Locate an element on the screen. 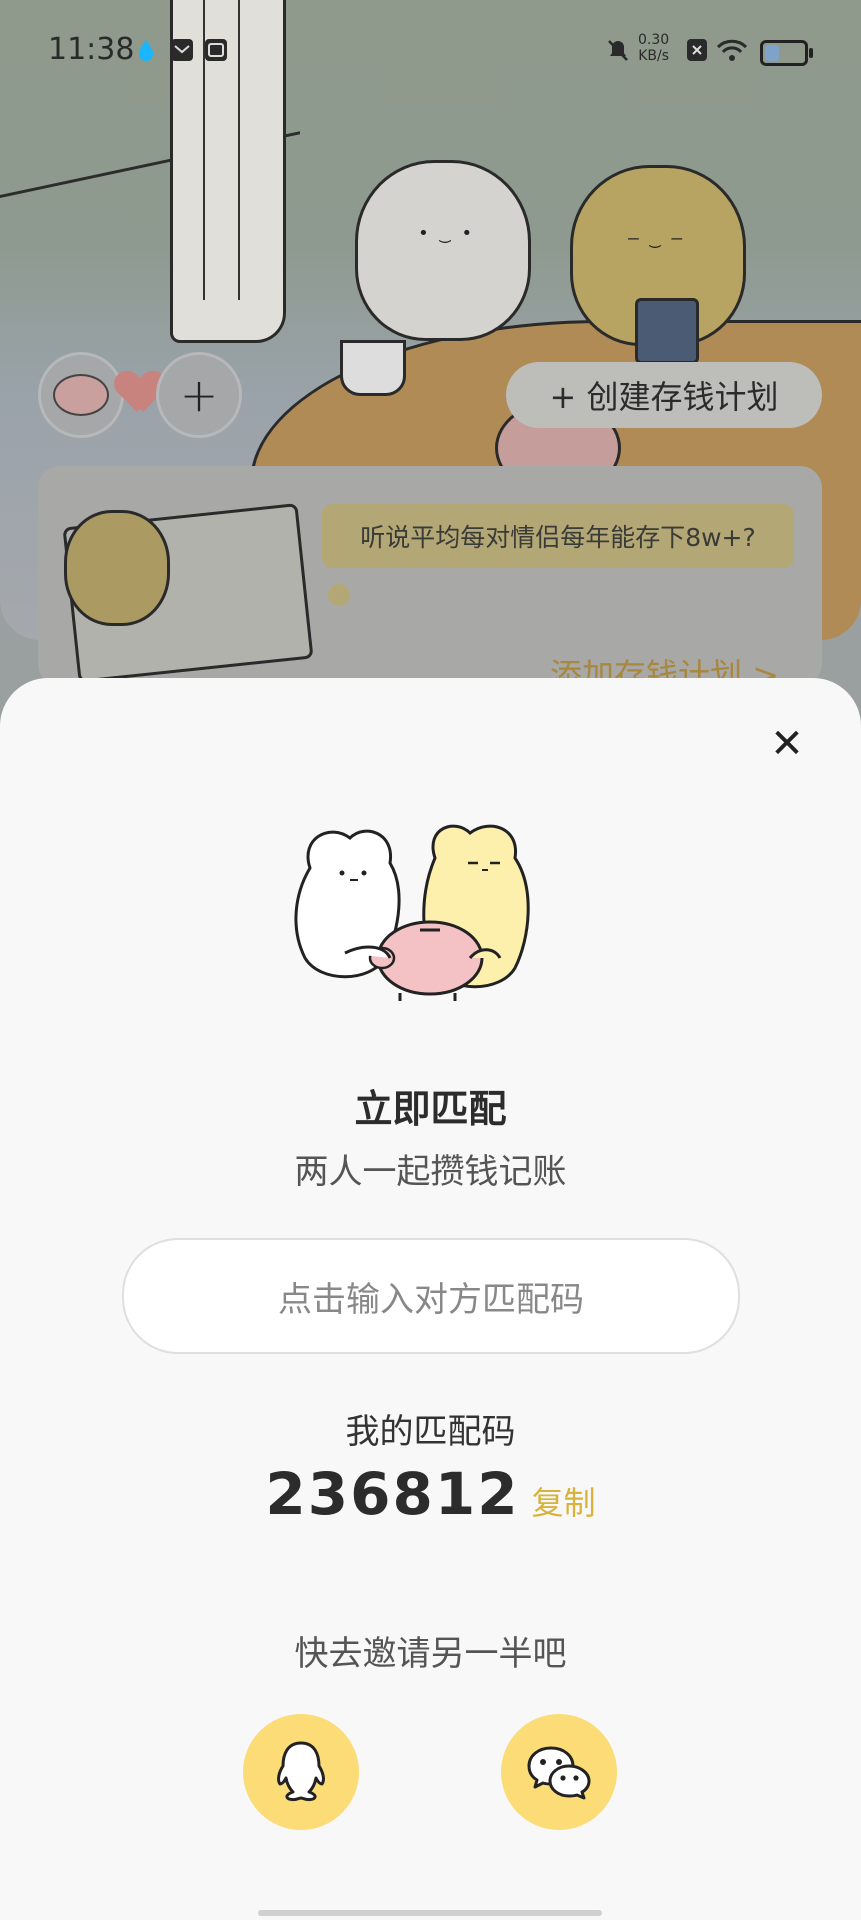  bears-piggy-illustration is located at coordinates (412, 912).